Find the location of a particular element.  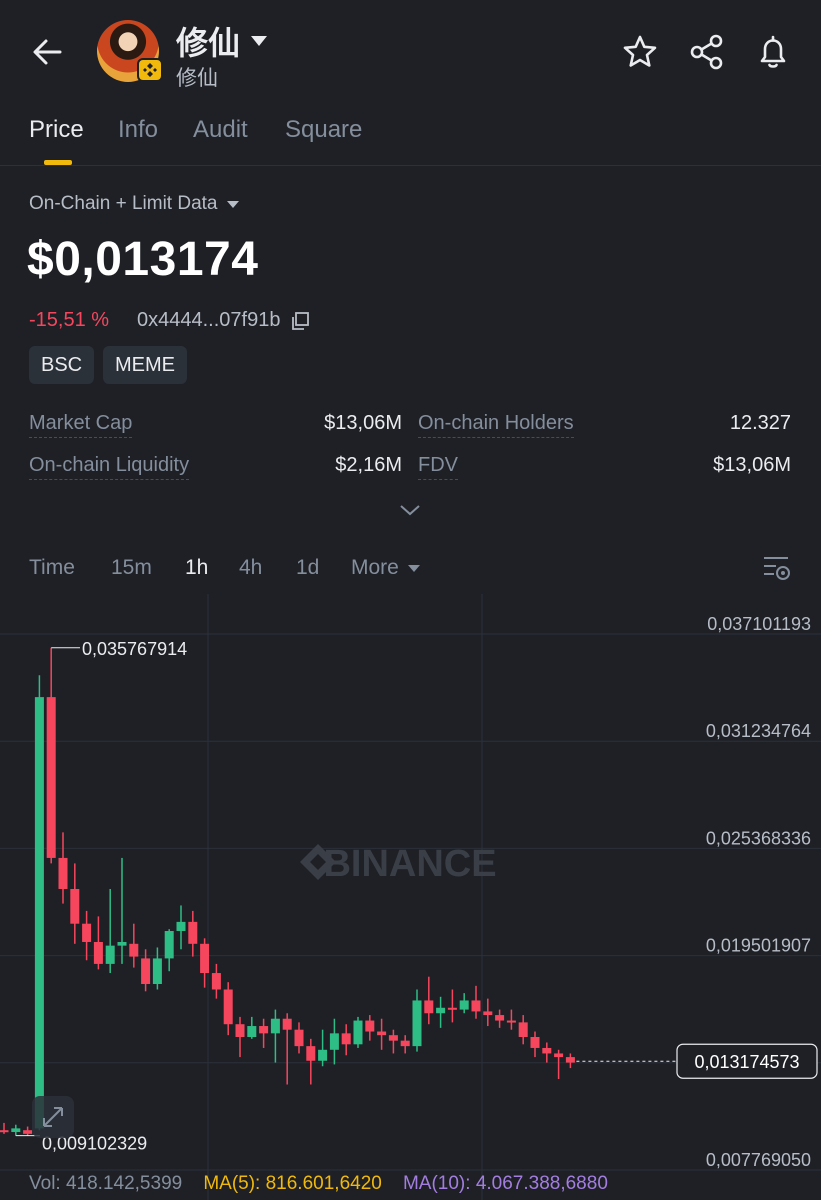

data-source-label: On-Chain + Limit Data is located at coordinates (123, 203).